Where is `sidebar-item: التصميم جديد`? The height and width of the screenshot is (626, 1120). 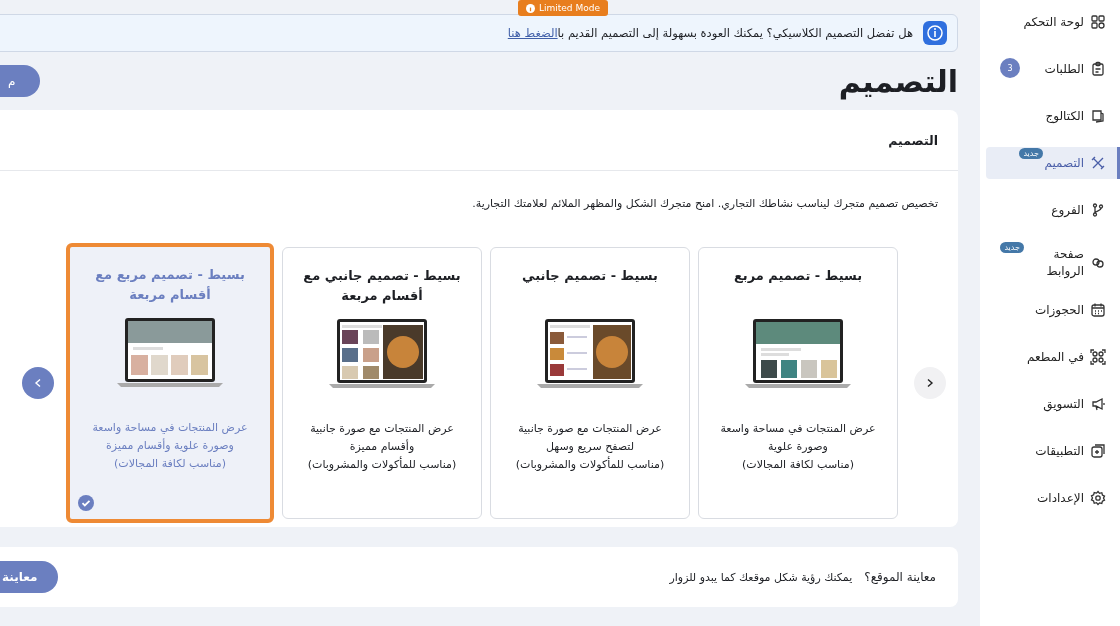
sidebar-item: التصميم جديد is located at coordinates (1053, 163).